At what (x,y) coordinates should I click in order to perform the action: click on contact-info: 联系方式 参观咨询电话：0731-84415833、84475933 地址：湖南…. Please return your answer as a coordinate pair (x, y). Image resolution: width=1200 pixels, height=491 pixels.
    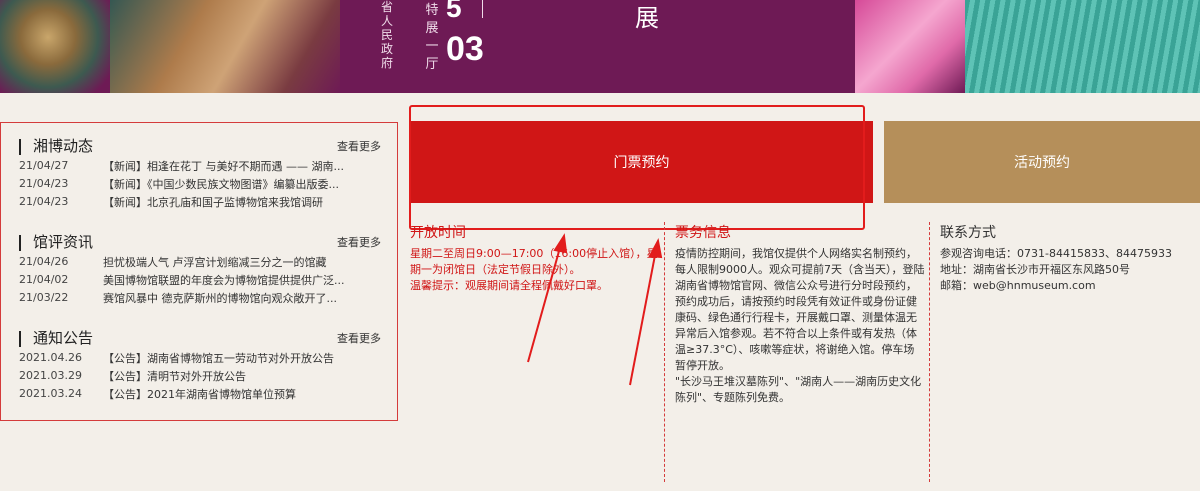
    Looking at the image, I should click on (1070, 258).